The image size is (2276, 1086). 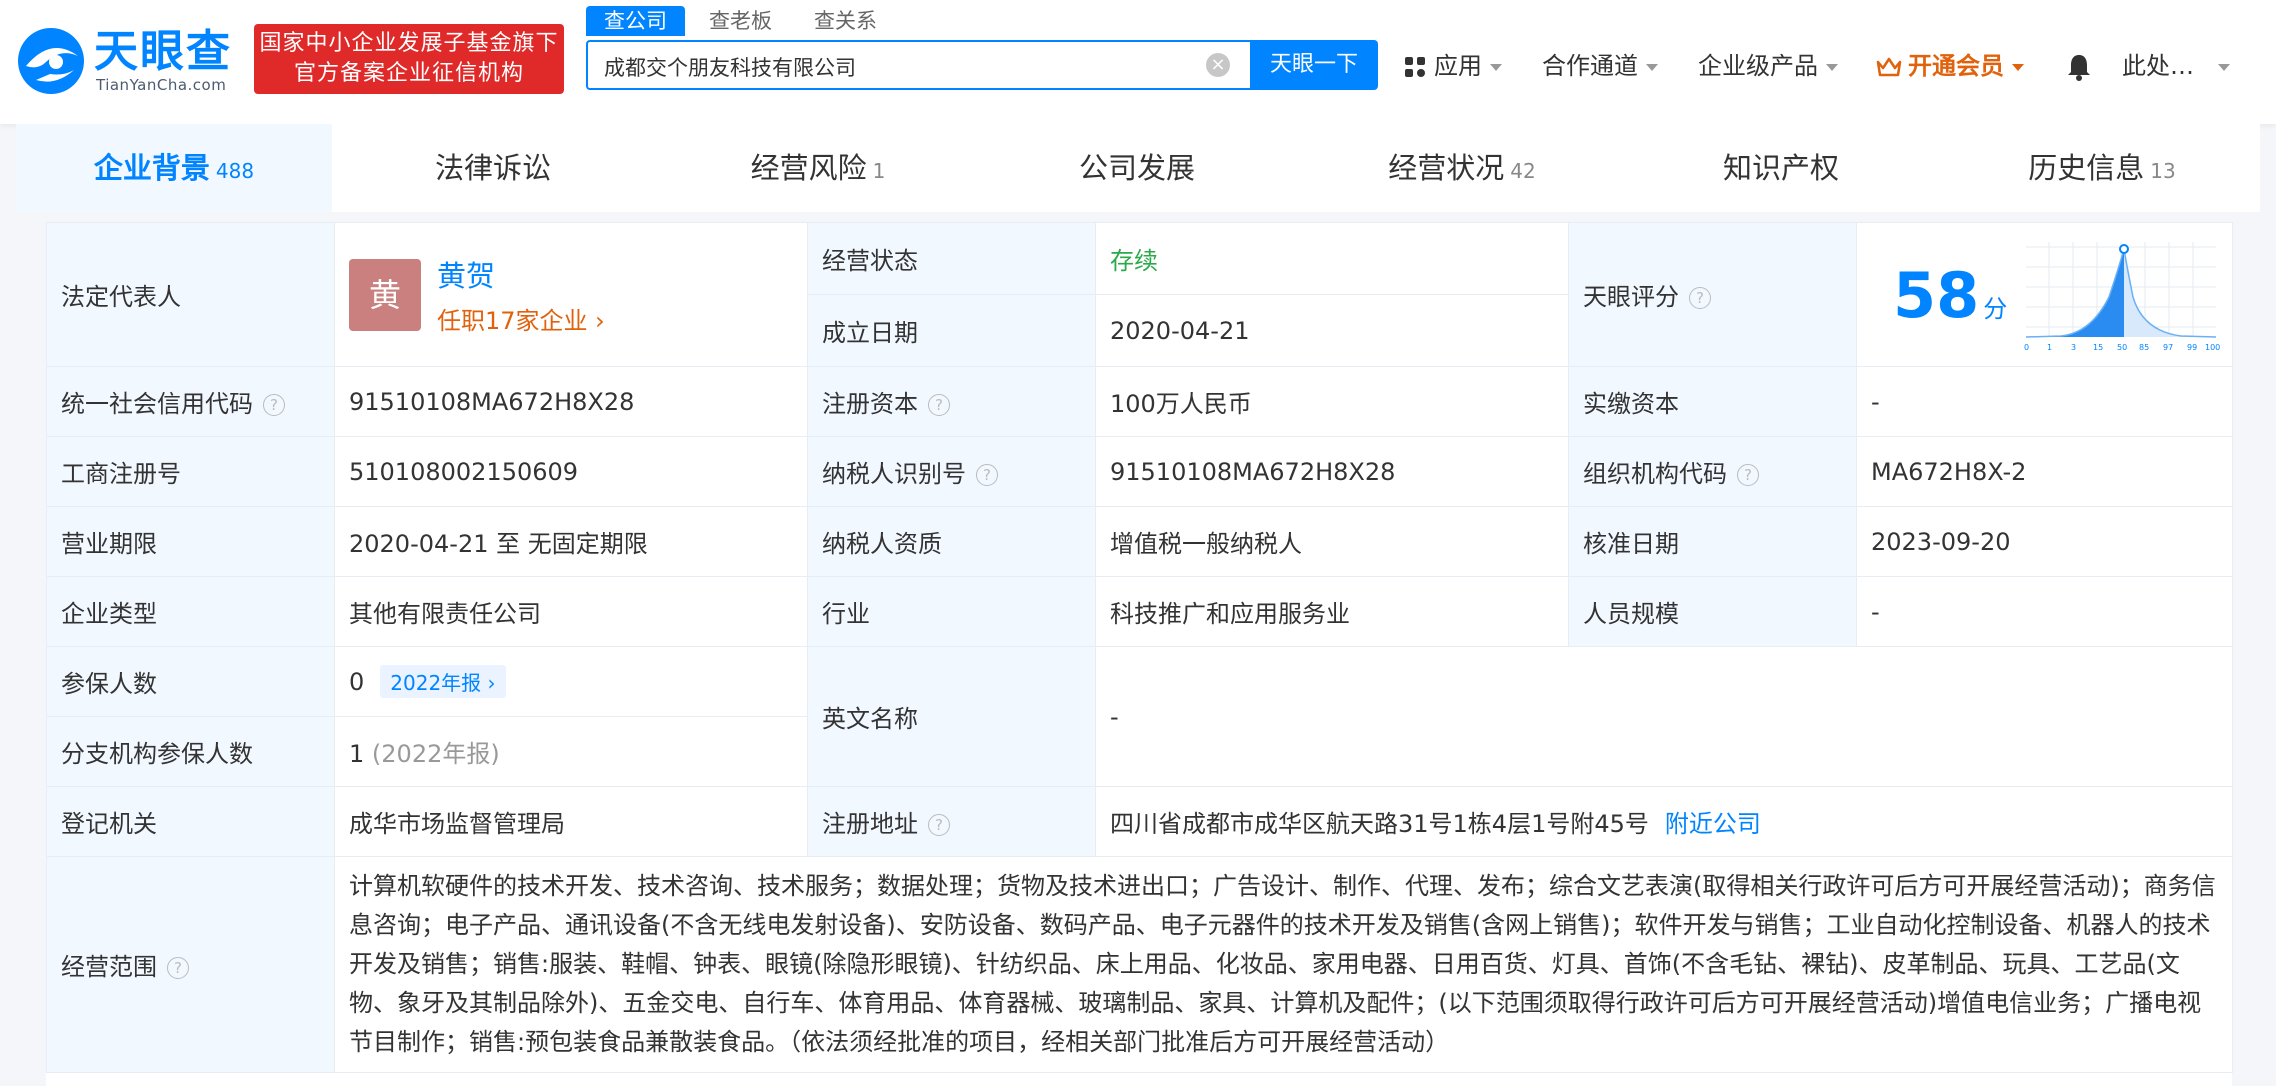 What do you see at coordinates (190, 294) in the screenshot?
I see `legal-rep-label: 法定代表人` at bounding box center [190, 294].